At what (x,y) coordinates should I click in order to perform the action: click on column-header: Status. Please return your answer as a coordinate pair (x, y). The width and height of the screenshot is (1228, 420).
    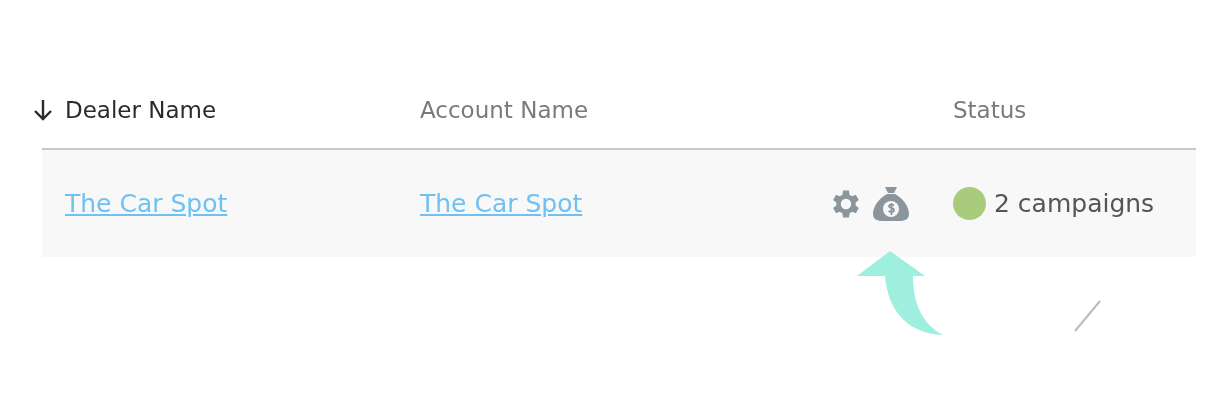
    Looking at the image, I should click on (990, 109).